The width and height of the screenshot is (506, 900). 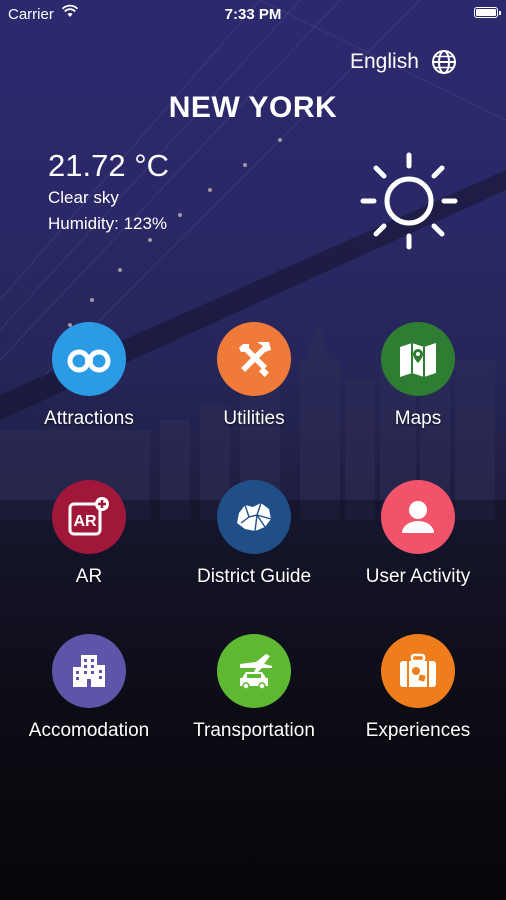 I want to click on menu-label: Attractions, so click(x=89, y=418).